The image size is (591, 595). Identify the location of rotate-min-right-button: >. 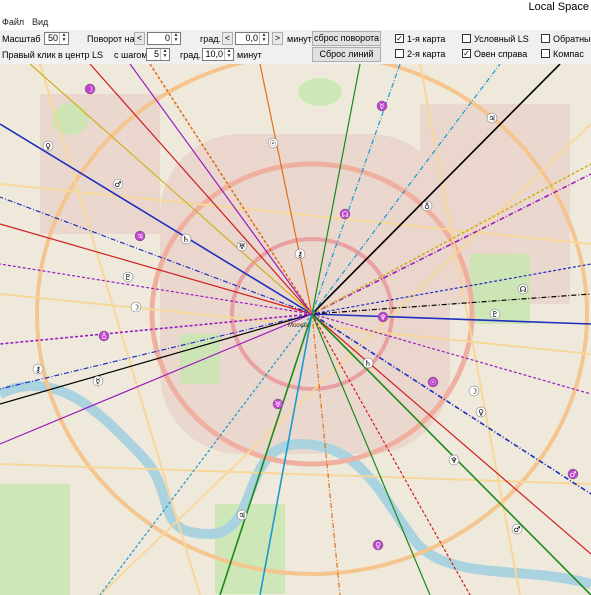
(277, 38).